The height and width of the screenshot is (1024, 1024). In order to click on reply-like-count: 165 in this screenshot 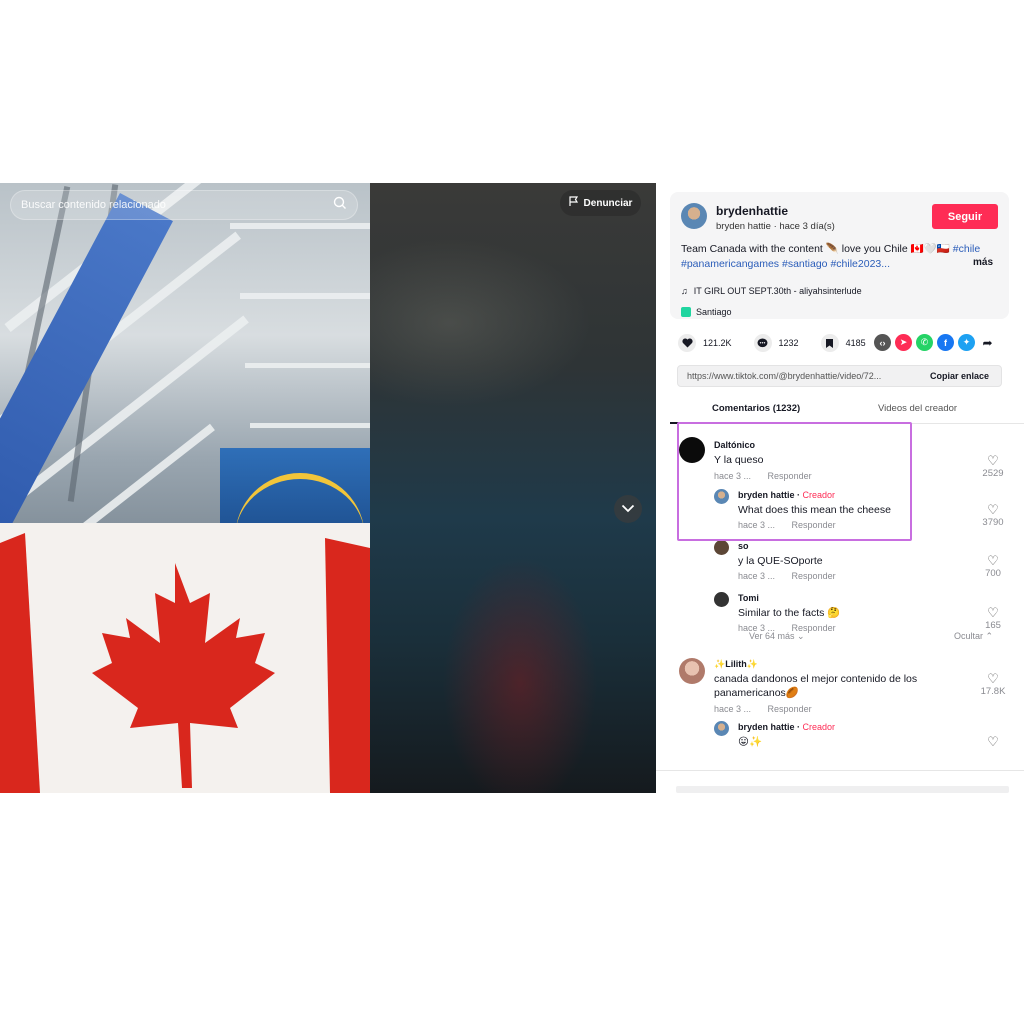, I will do `click(993, 625)`.